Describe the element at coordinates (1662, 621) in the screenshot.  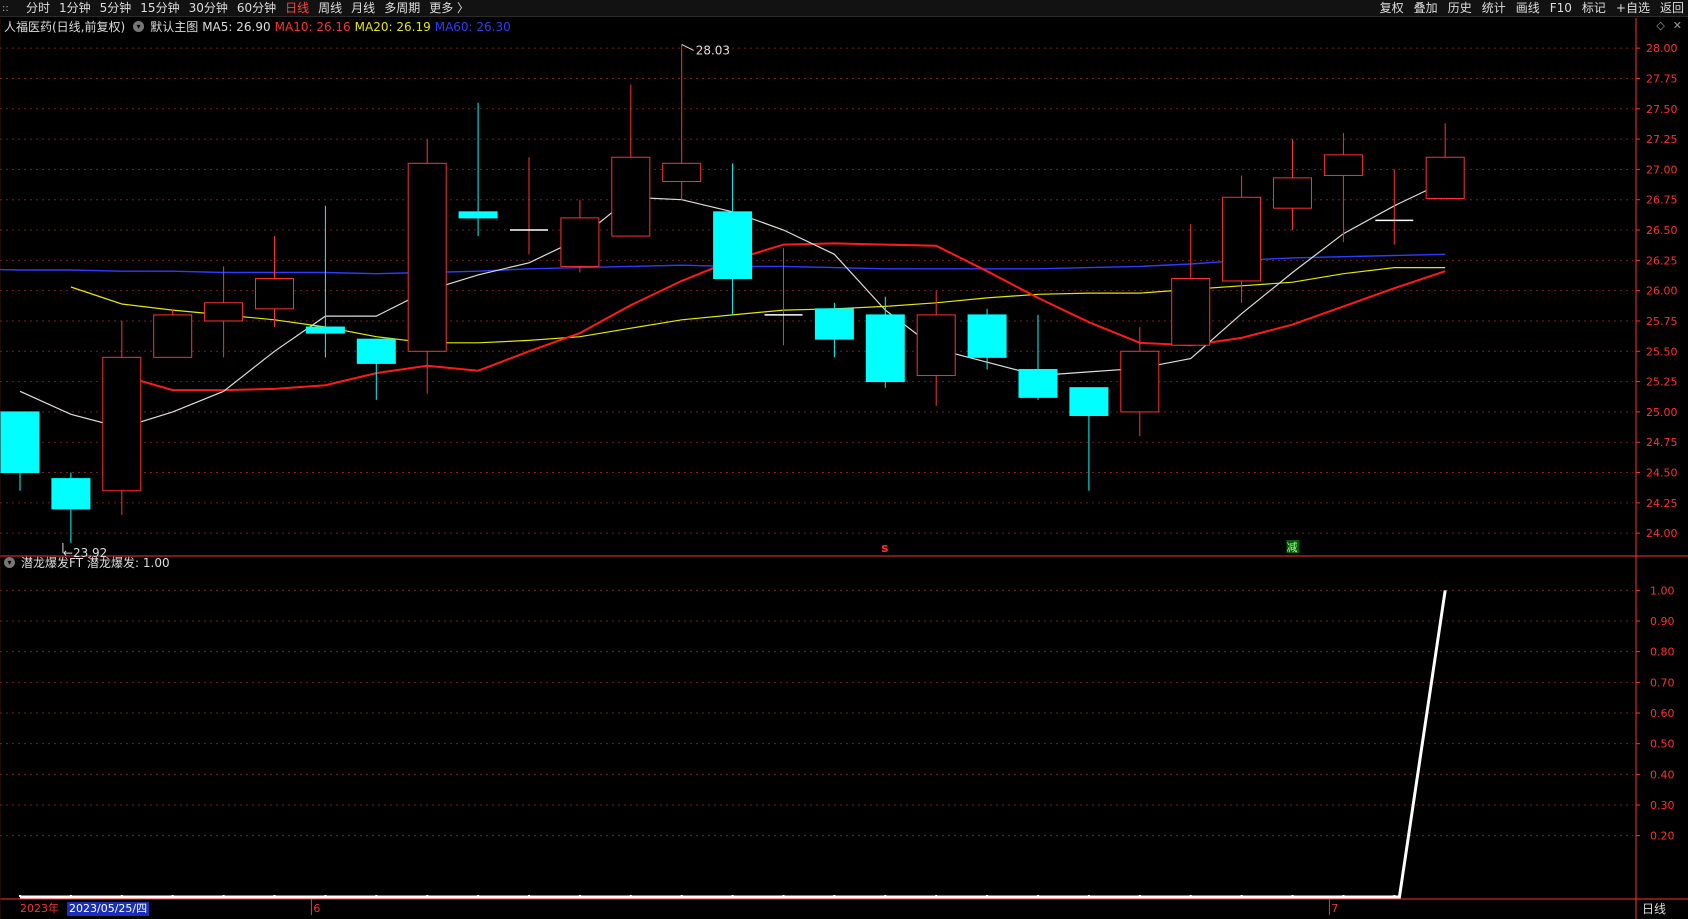
I see `indicator-tick-label: 0.90` at that location.